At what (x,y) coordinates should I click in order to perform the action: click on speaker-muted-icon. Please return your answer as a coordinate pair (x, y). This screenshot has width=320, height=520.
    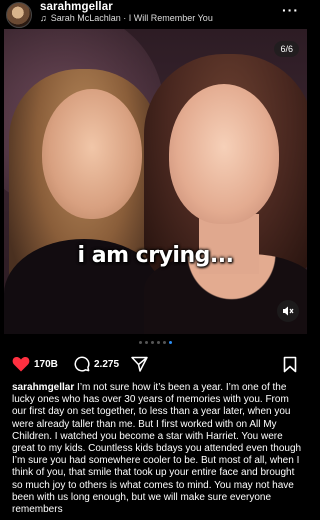
    Looking at the image, I should click on (288, 311).